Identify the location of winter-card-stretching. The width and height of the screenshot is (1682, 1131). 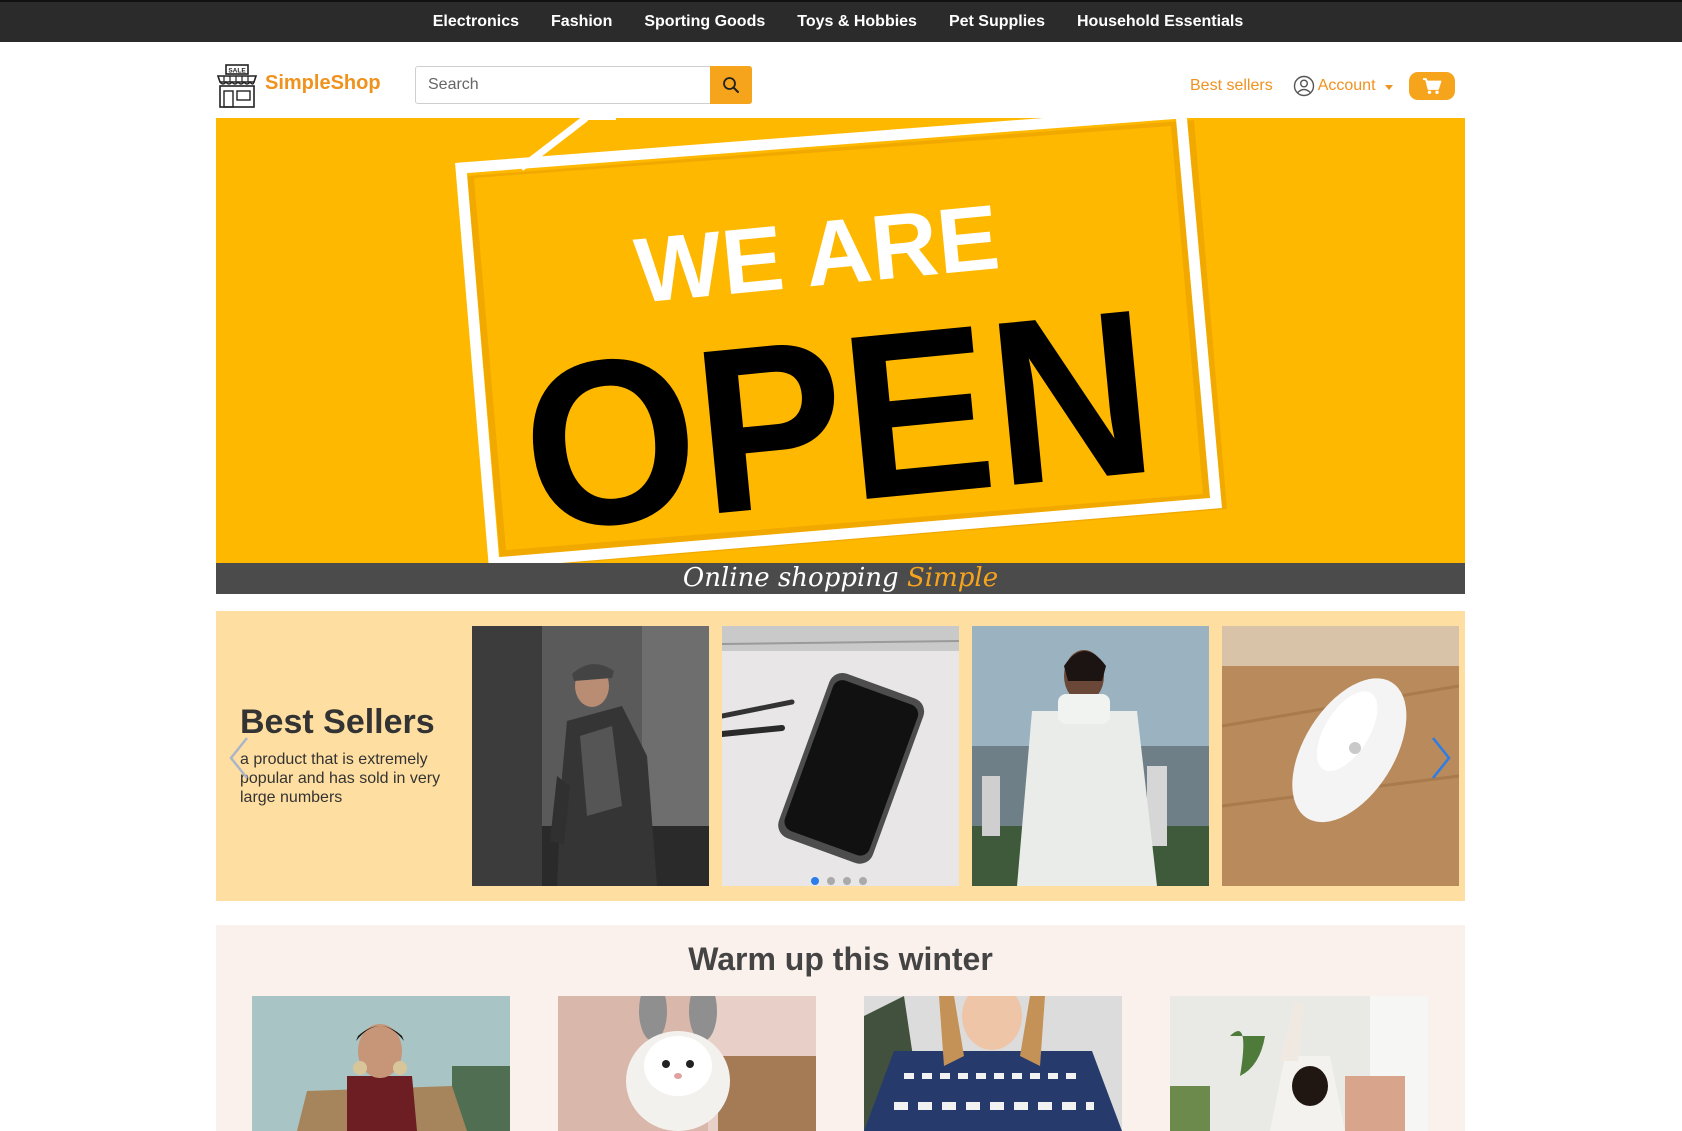
(1299, 1063).